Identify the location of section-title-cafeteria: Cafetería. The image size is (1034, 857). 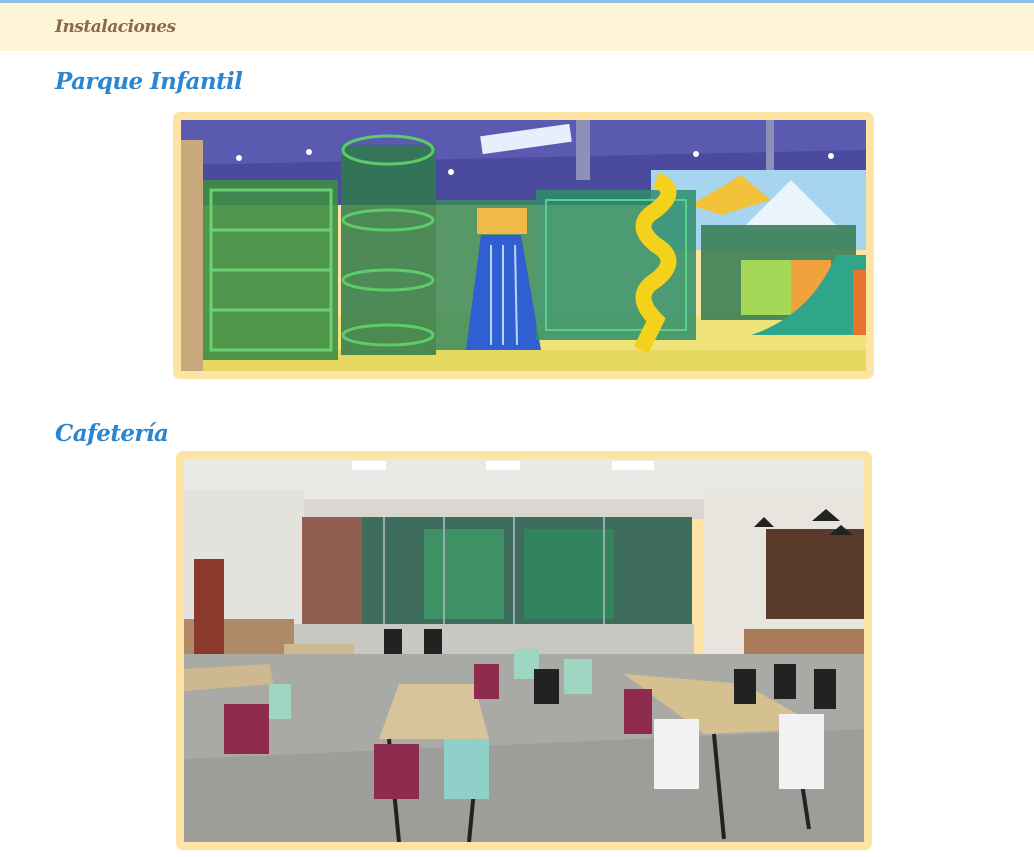
(112, 433).